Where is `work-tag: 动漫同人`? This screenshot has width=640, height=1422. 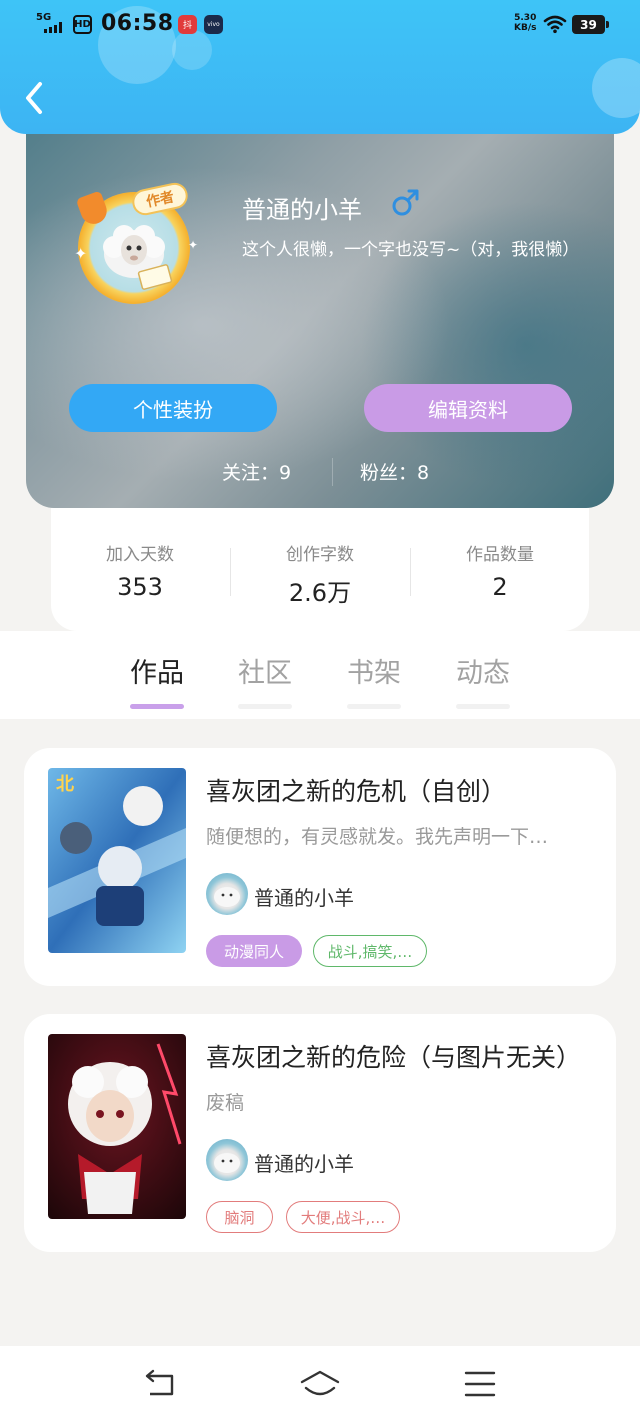
work-tag: 动漫同人 is located at coordinates (254, 951).